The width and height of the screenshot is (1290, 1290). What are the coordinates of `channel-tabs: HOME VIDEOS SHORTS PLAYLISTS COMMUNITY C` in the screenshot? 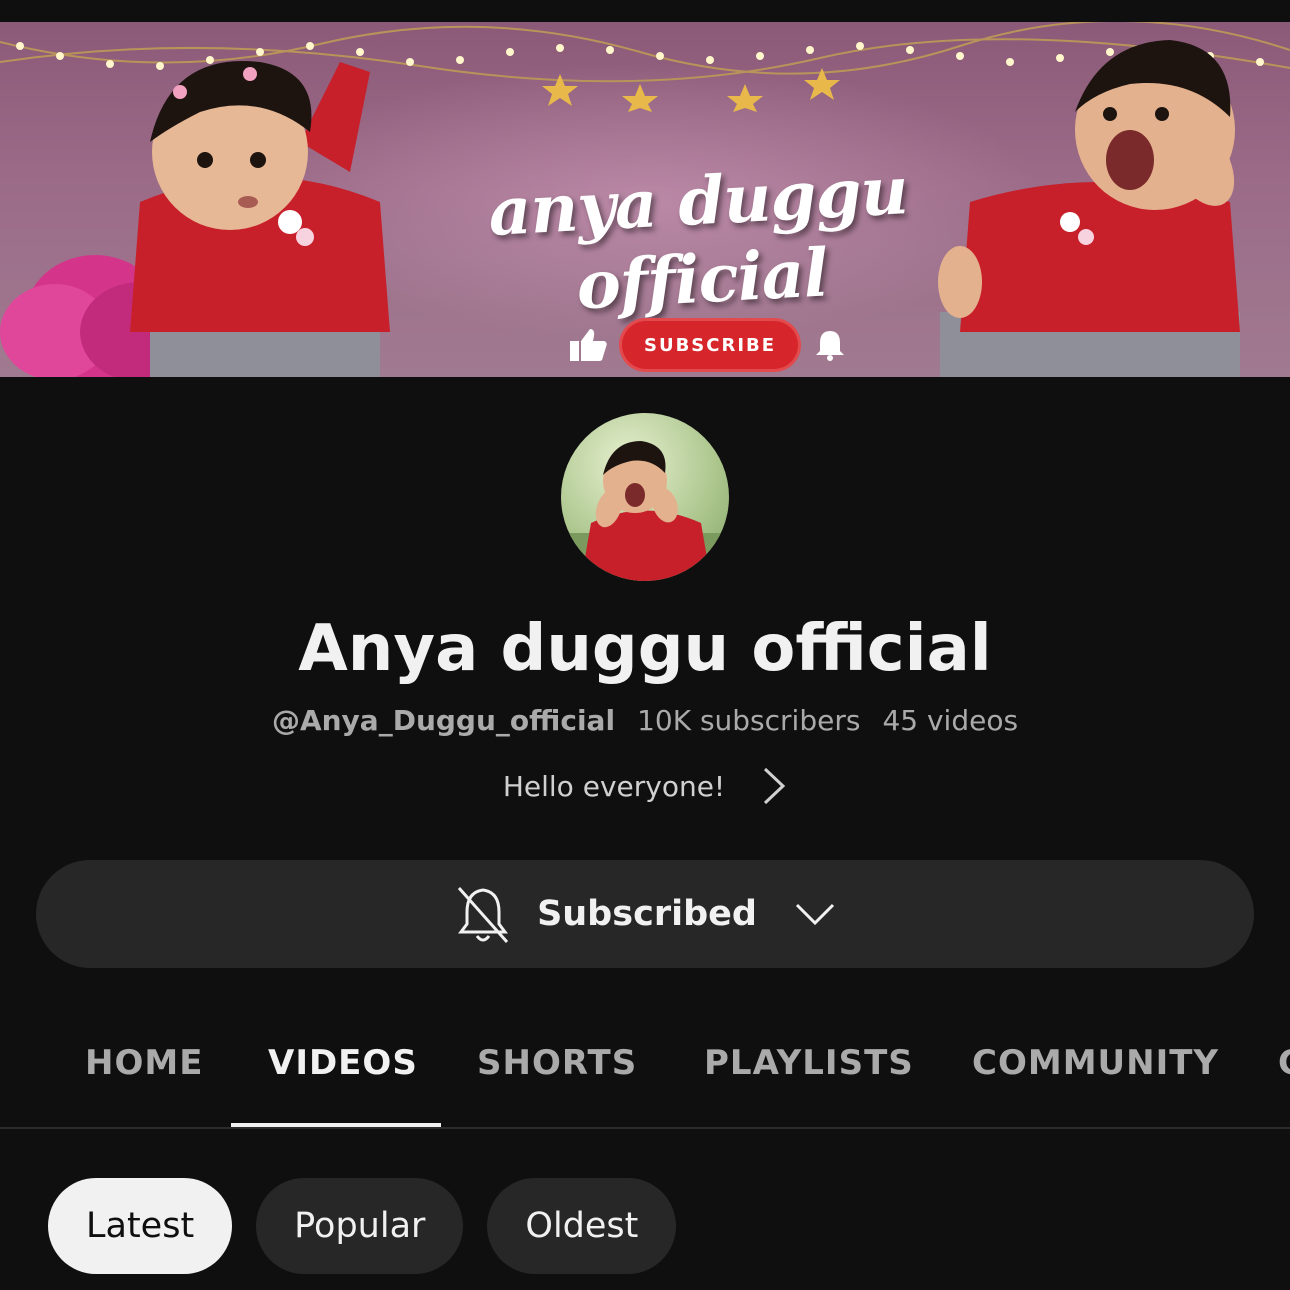 It's located at (645, 1075).